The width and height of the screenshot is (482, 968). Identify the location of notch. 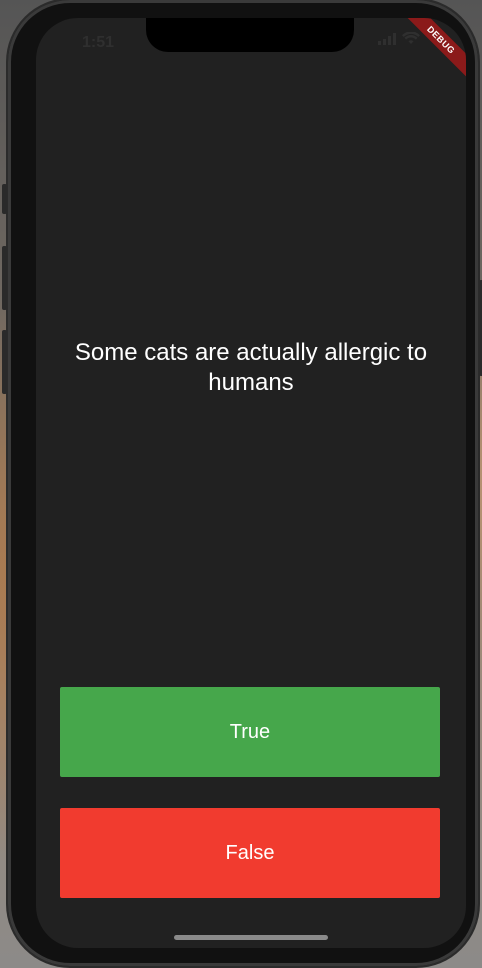
(250, 35).